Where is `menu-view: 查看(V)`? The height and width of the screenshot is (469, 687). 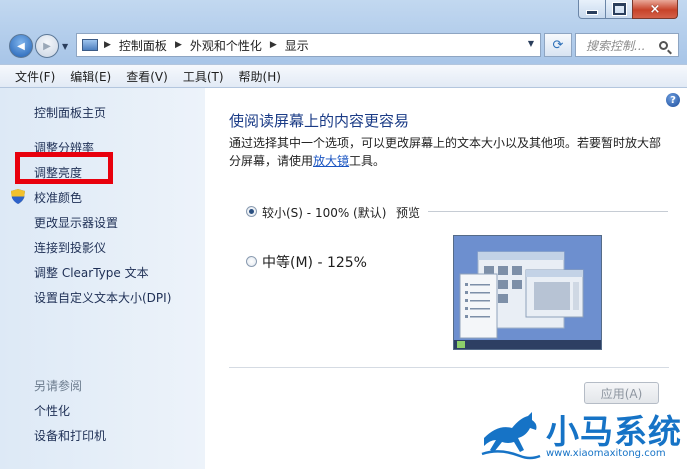
menu-view: 查看(V) is located at coordinates (147, 76).